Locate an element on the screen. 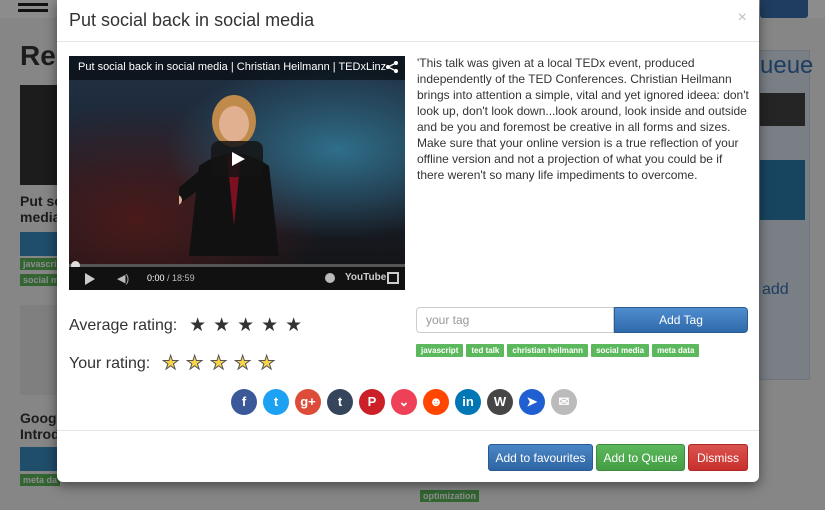 The image size is (825, 510). share-buttons: f t g+ t P ⌄ ☻ in W ➤ ✉ is located at coordinates (407, 402).